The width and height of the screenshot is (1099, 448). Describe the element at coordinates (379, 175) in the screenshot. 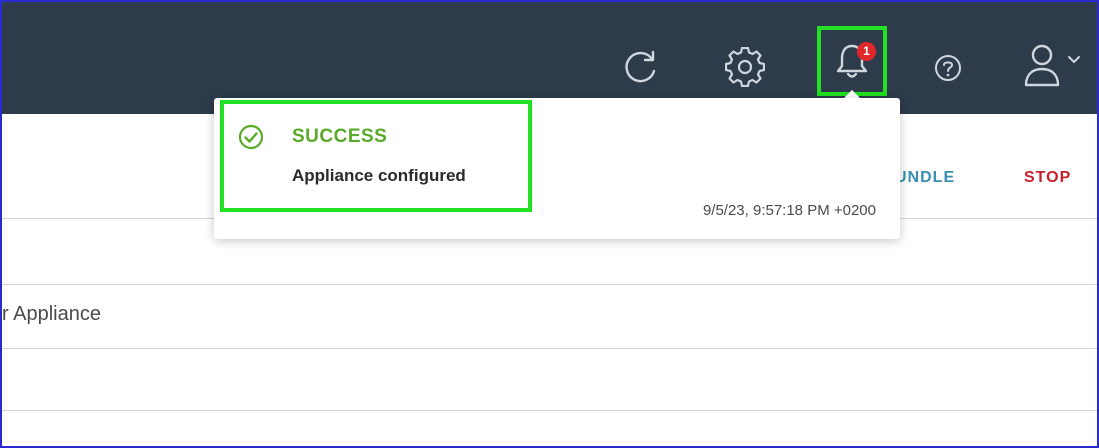

I see `notification-message: Appliance configured` at that location.